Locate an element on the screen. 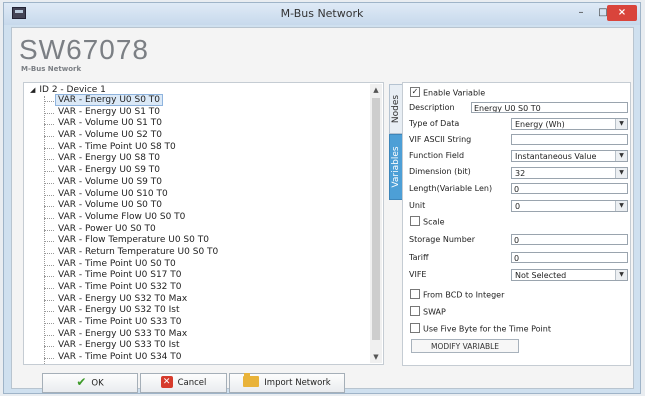 The height and width of the screenshot is (396, 645). five-byte-checkbox is located at coordinates (415, 328).